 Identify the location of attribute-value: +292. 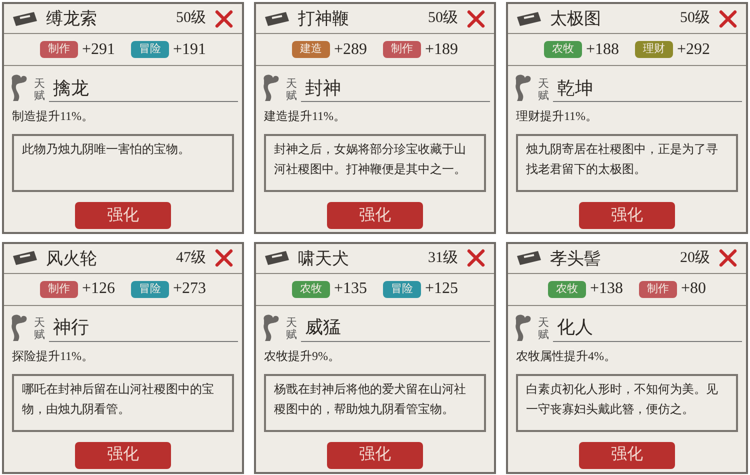
(693, 50).